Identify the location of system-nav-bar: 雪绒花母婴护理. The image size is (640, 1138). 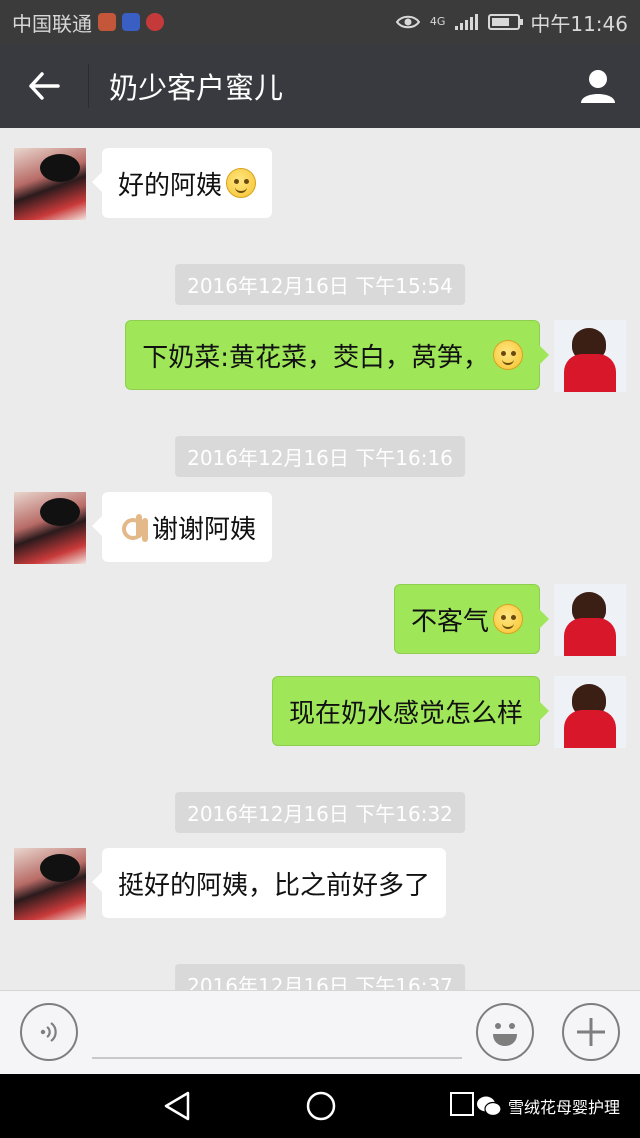
(320, 1106).